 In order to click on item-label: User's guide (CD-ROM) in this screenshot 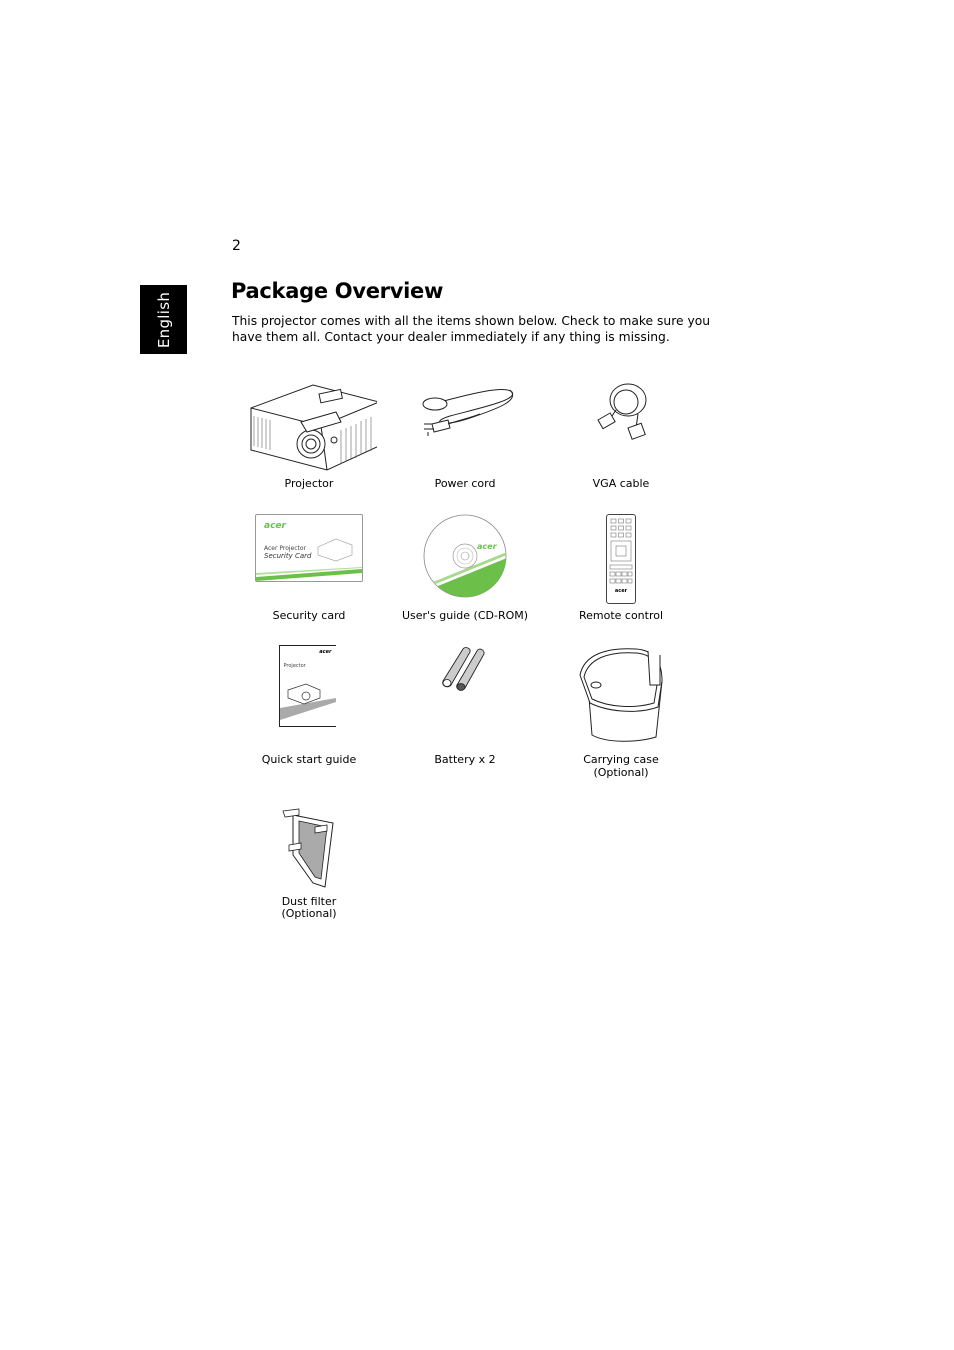, I will do `click(465, 615)`.